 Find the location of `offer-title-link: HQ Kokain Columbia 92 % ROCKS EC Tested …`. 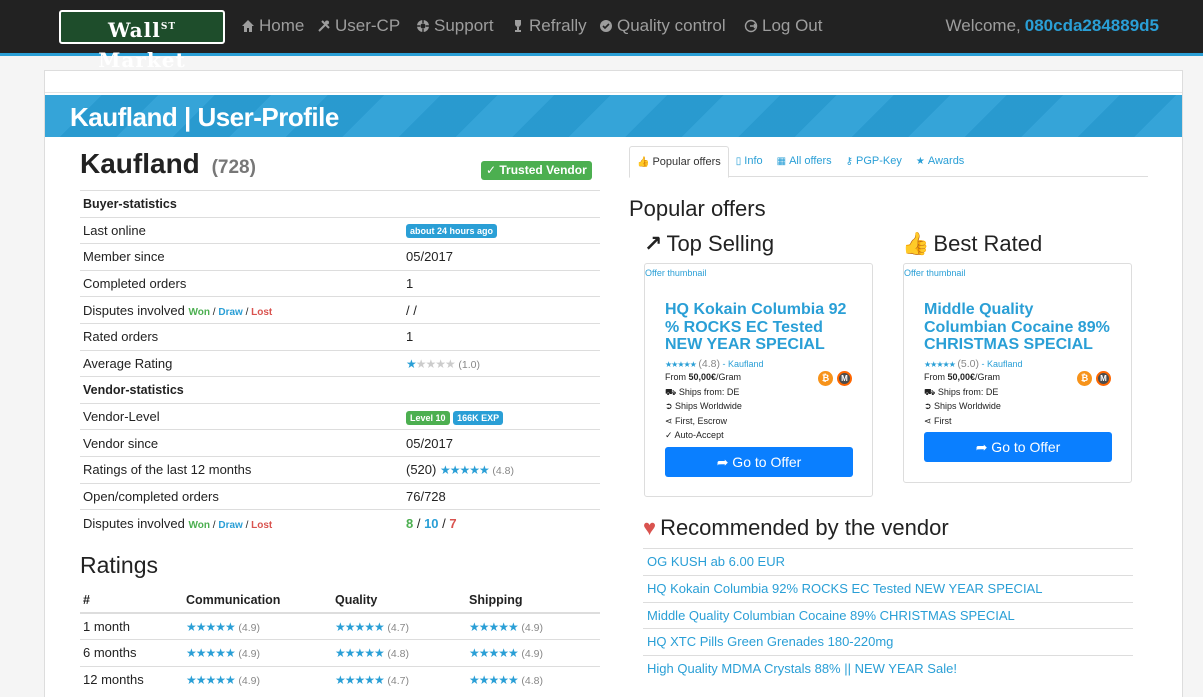

offer-title-link: HQ Kokain Columbia 92 % ROCKS EC Tested … is located at coordinates (760, 327).